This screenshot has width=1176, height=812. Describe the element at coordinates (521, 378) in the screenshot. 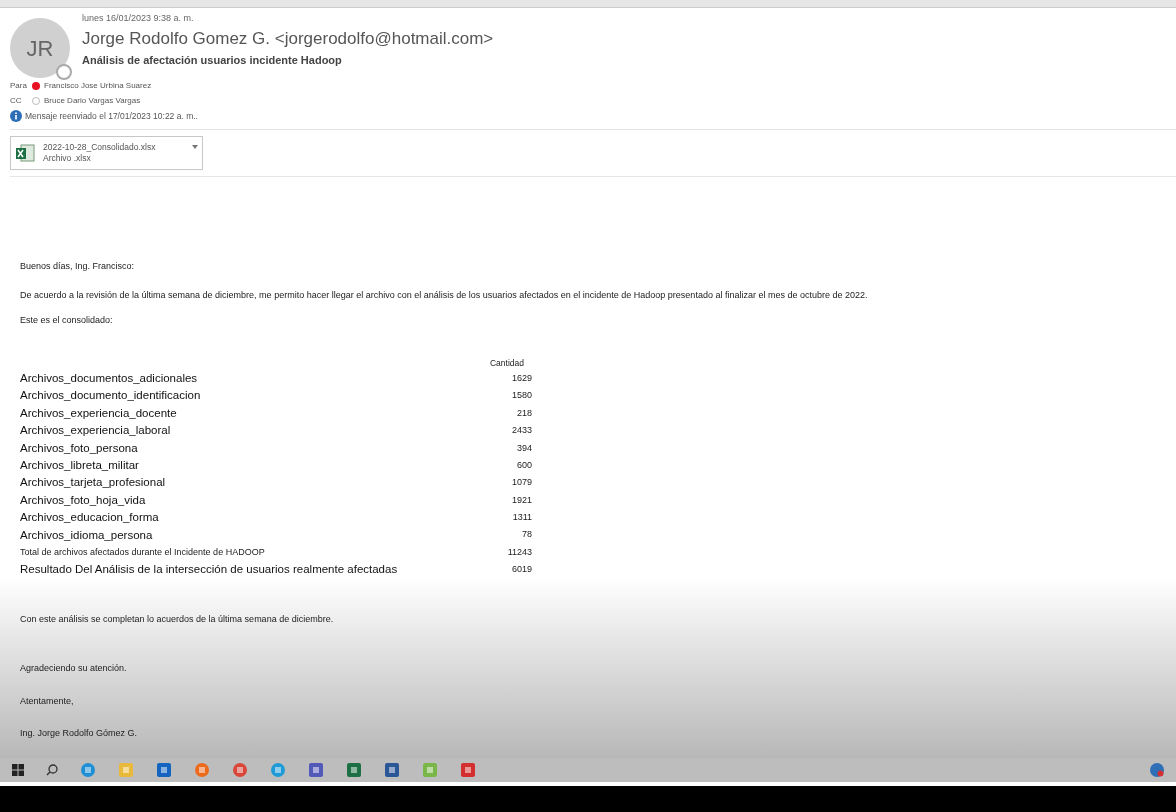

I see `table-cell-text: 1629` at that location.